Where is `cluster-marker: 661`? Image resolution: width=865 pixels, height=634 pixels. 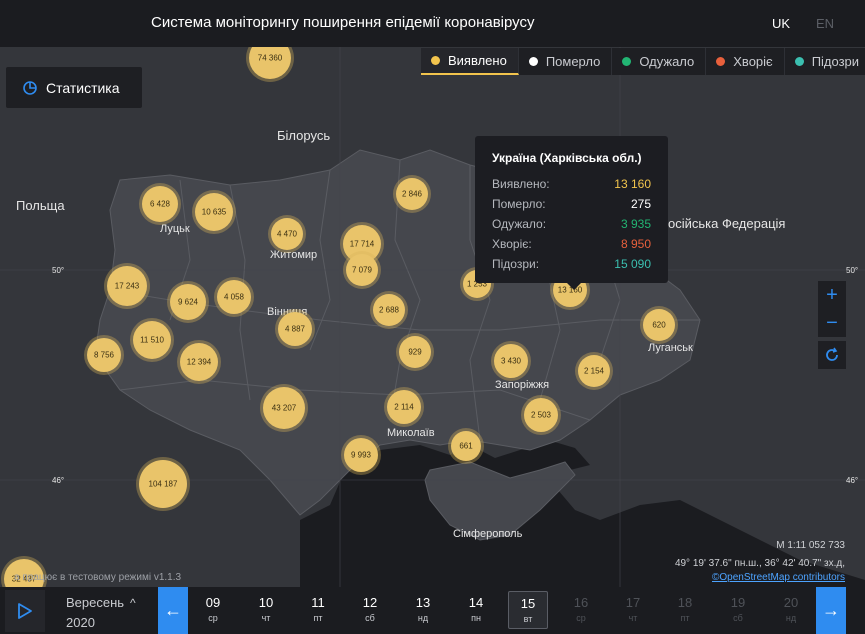 cluster-marker: 661 is located at coordinates (466, 446).